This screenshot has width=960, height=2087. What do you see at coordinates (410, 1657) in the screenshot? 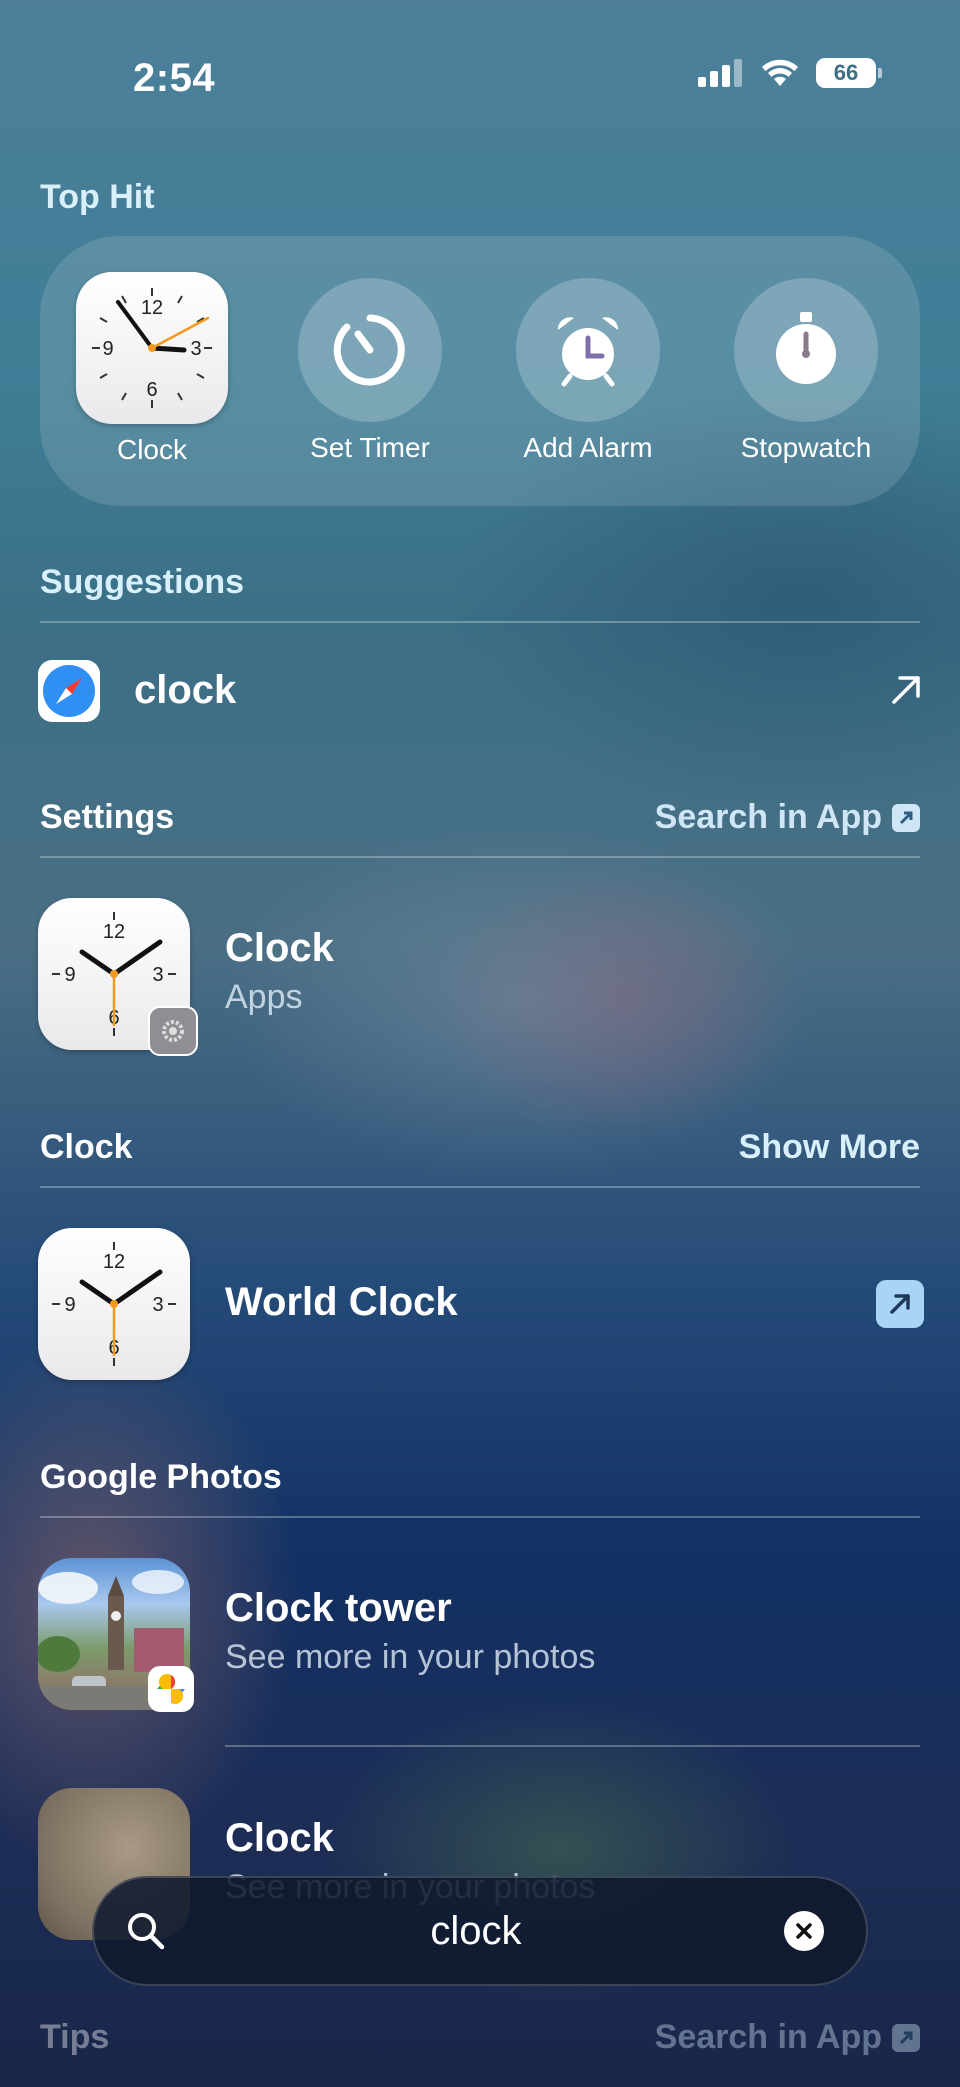
I see `clock-tower-subtitle: See more in your photos` at bounding box center [410, 1657].